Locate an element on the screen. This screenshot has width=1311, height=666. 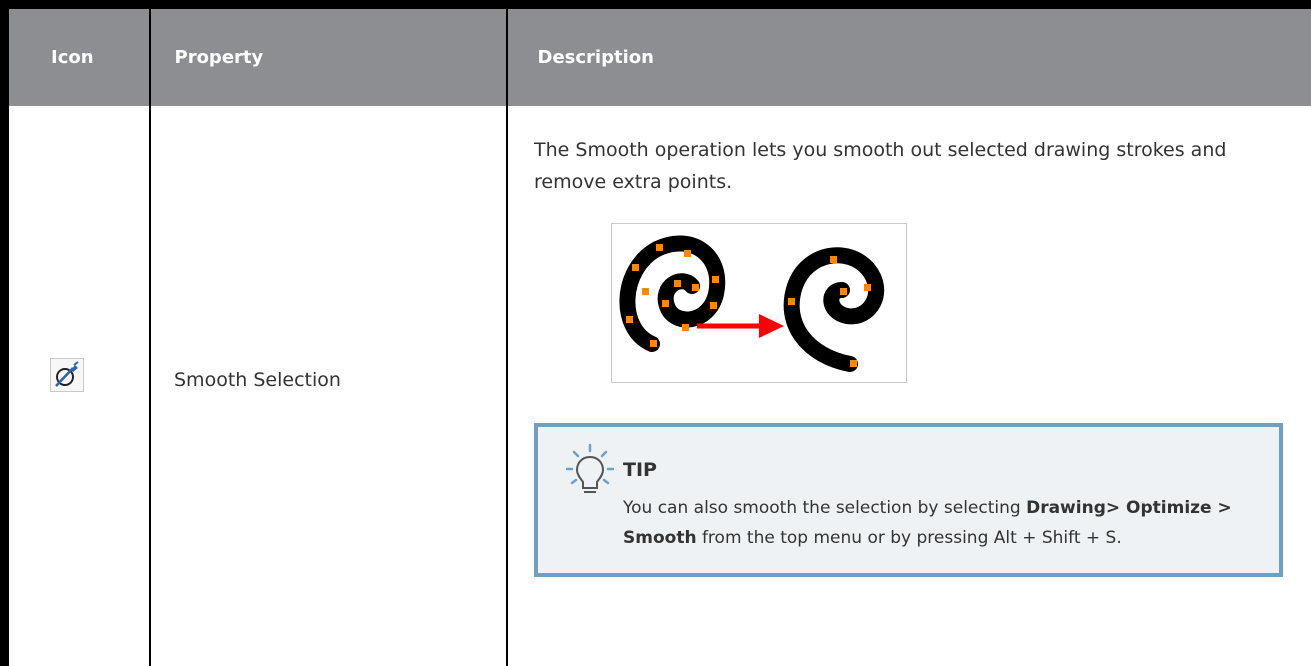
header-property: Property is located at coordinates (328, 55).